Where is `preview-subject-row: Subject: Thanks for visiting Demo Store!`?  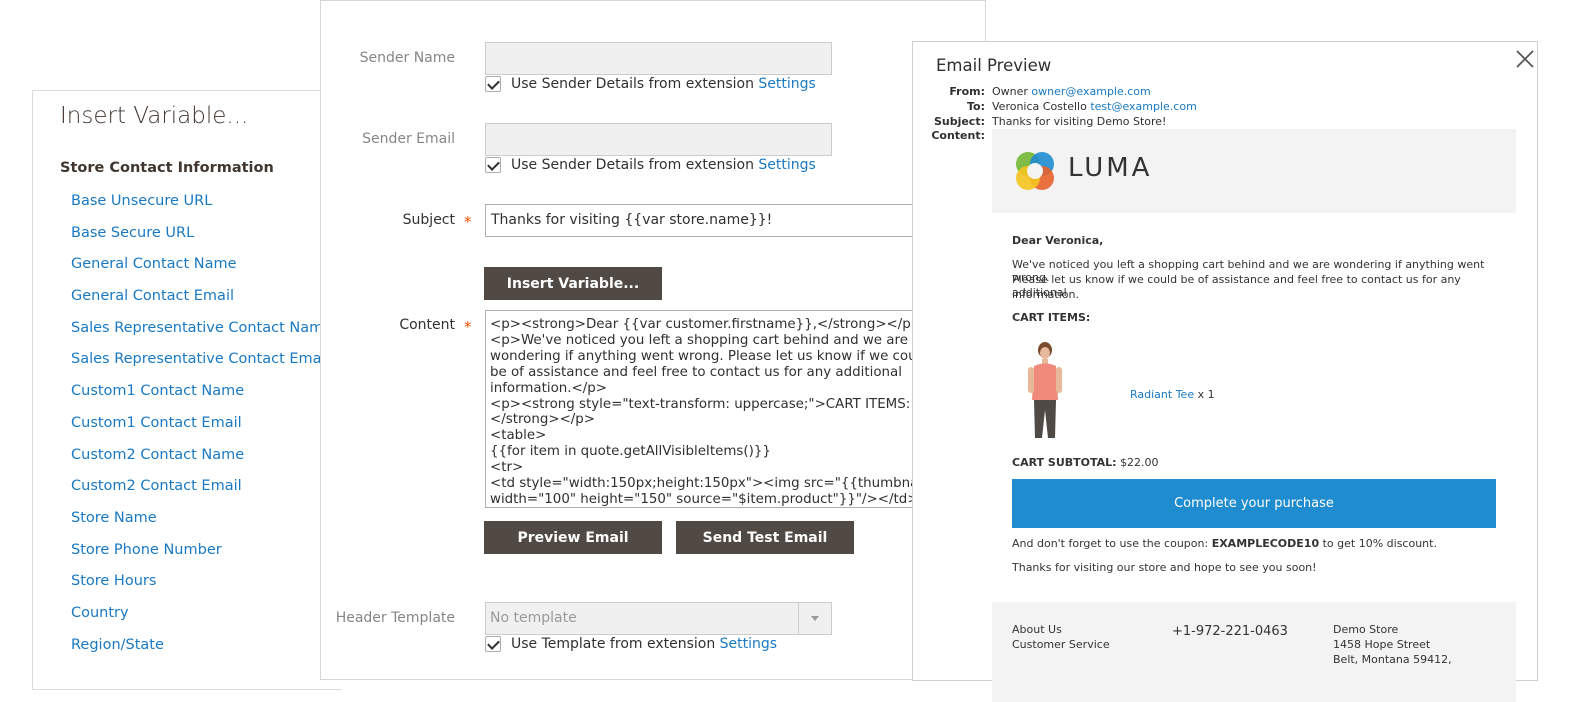
preview-subject-row: Subject: Thanks for visiting Demo Store! is located at coordinates (1040, 121).